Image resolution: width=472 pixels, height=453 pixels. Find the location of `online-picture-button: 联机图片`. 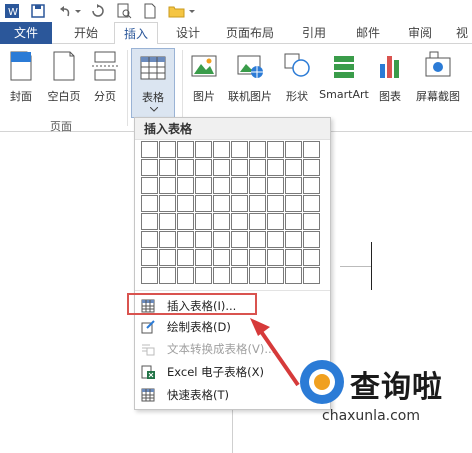

online-picture-button: 联机图片 is located at coordinates (250, 79).